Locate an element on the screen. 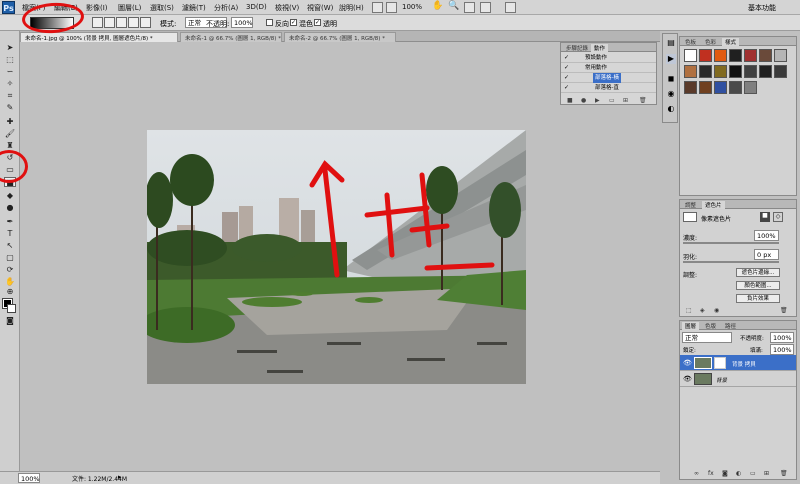 The image size is (800, 484). link-layers-icon: ∞ is located at coordinates (696, 473).